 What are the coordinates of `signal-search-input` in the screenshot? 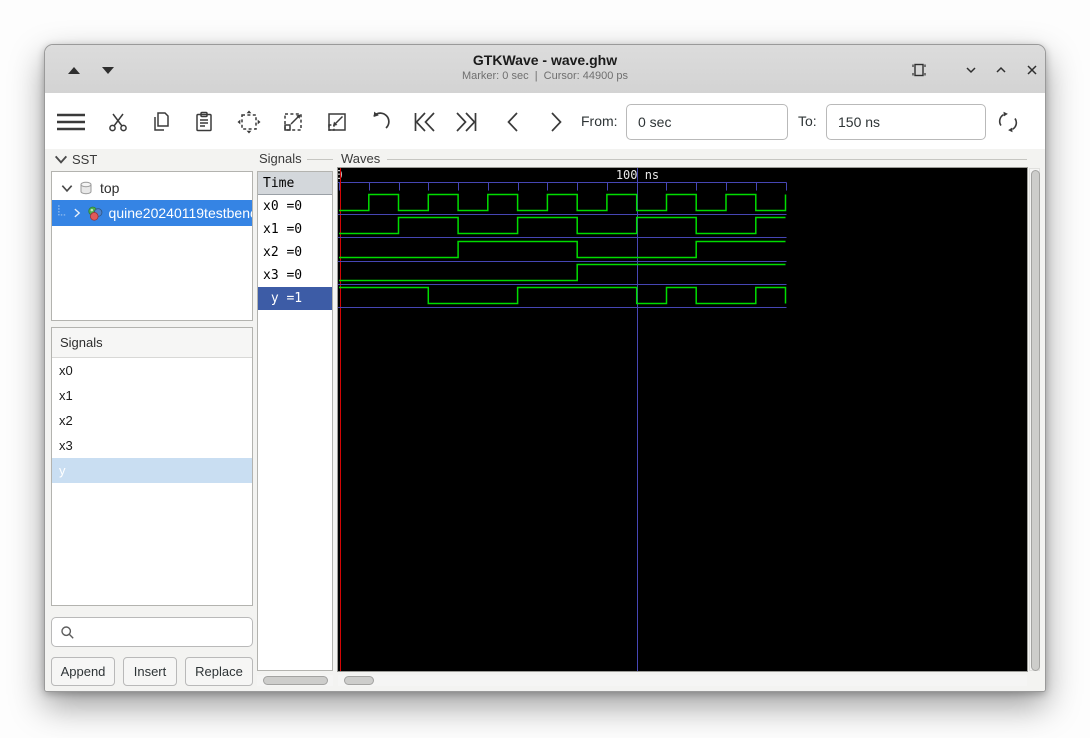 It's located at (152, 632).